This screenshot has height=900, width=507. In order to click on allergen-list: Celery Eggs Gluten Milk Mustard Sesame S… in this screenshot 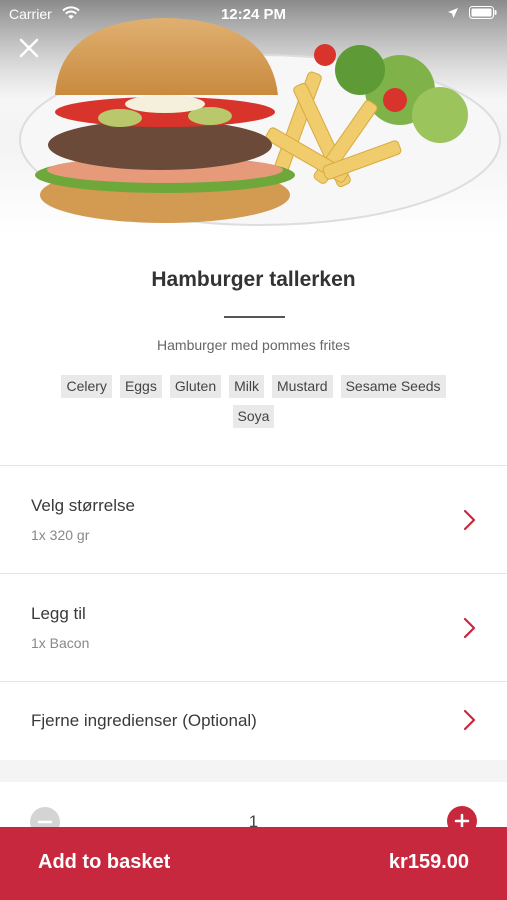, I will do `click(253, 401)`.